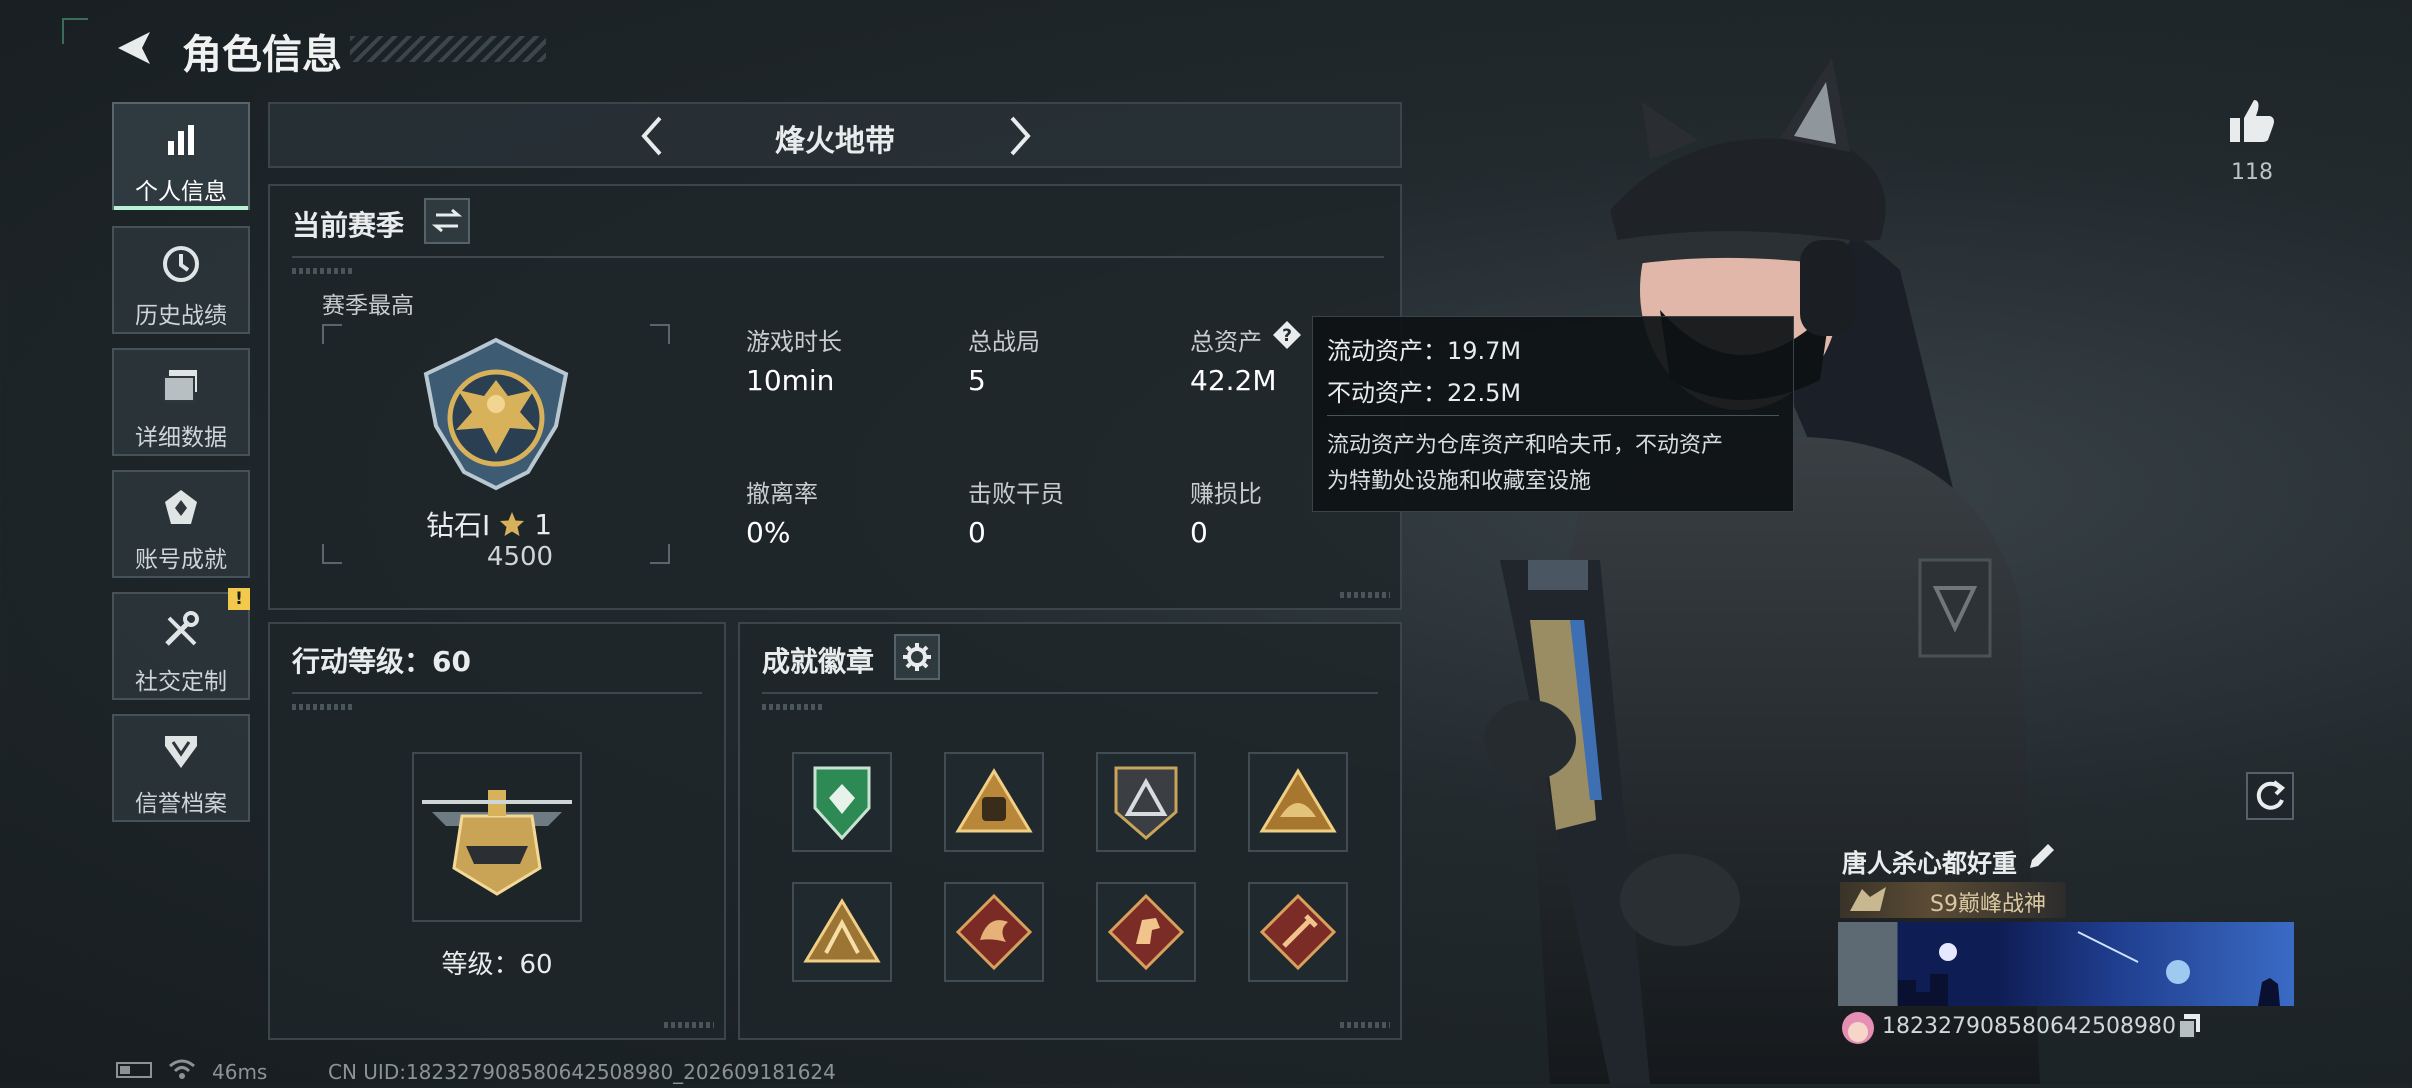 The image size is (2412, 1088). Describe the element at coordinates (1070, 831) in the screenshot. I see `achievement-badges-panel: 成就徽章` at that location.